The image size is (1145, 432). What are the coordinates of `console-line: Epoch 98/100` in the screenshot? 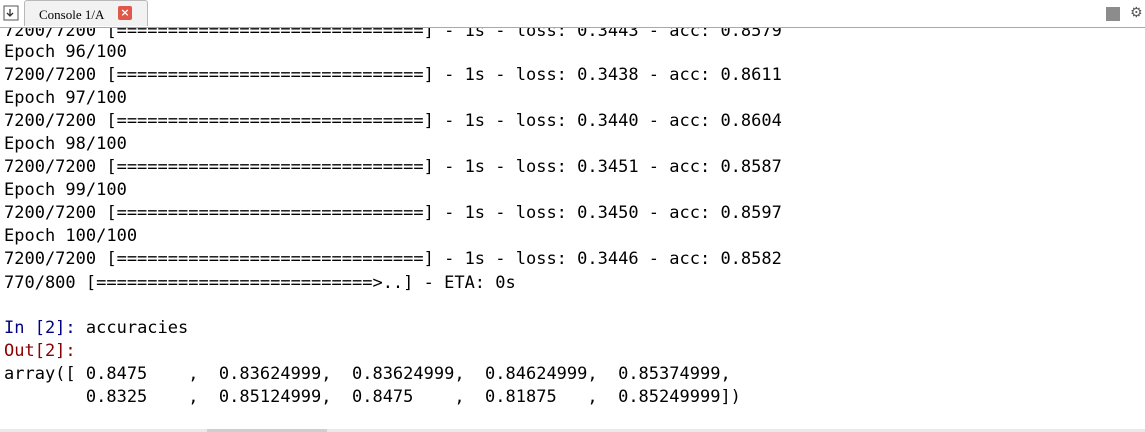 It's located at (65, 144).